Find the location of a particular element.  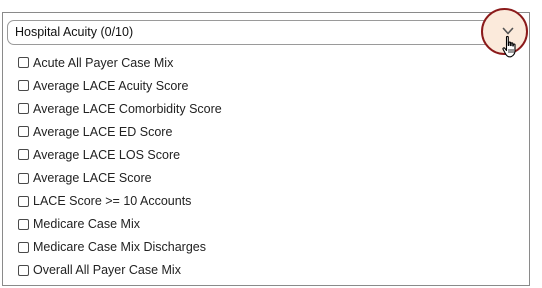

option-label: Overall All Payer Case Mix is located at coordinates (107, 270).